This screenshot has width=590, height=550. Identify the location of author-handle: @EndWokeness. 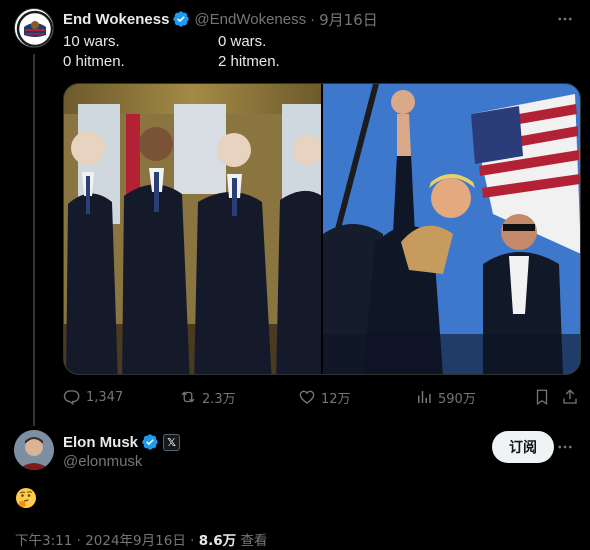
(250, 19).